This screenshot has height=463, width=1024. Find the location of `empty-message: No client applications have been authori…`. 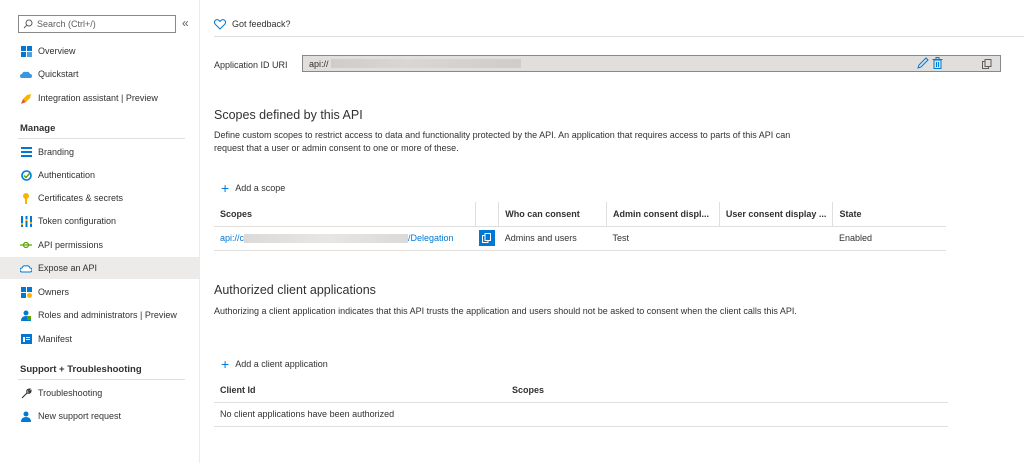

empty-message: No client applications have been authori… is located at coordinates (581, 414).